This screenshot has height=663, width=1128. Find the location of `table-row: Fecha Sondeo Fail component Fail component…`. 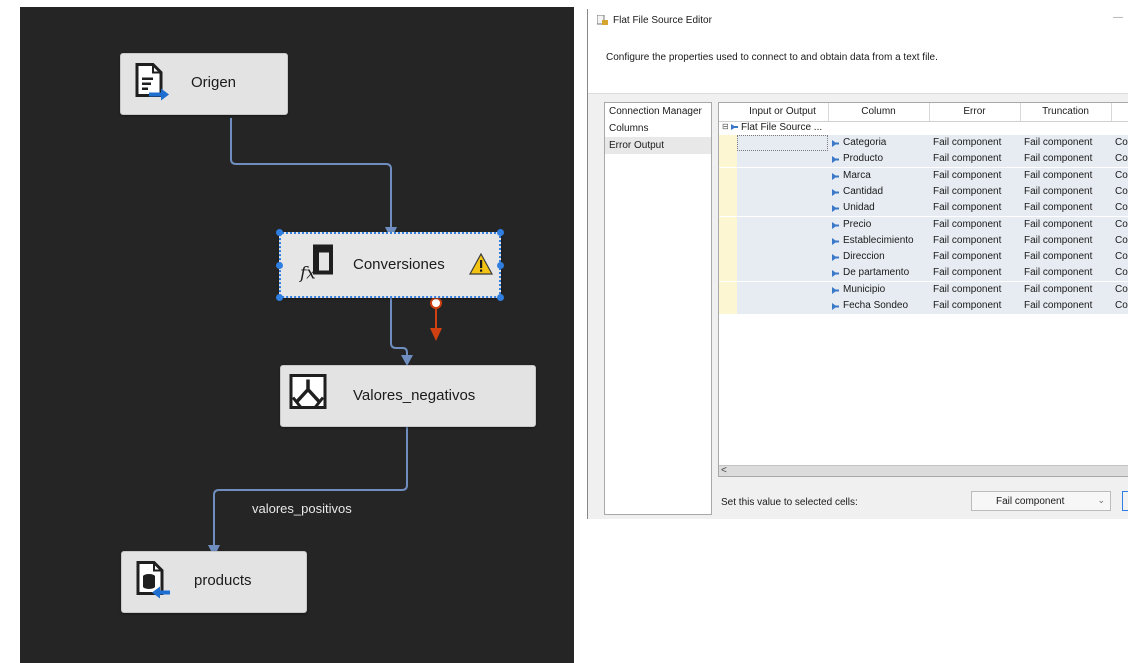

table-row: Fecha Sondeo Fail component Fail component… is located at coordinates (923, 306).